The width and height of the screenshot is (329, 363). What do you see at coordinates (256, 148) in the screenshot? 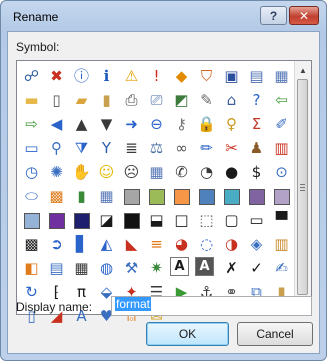
I see `user-icon: ♟` at bounding box center [256, 148].